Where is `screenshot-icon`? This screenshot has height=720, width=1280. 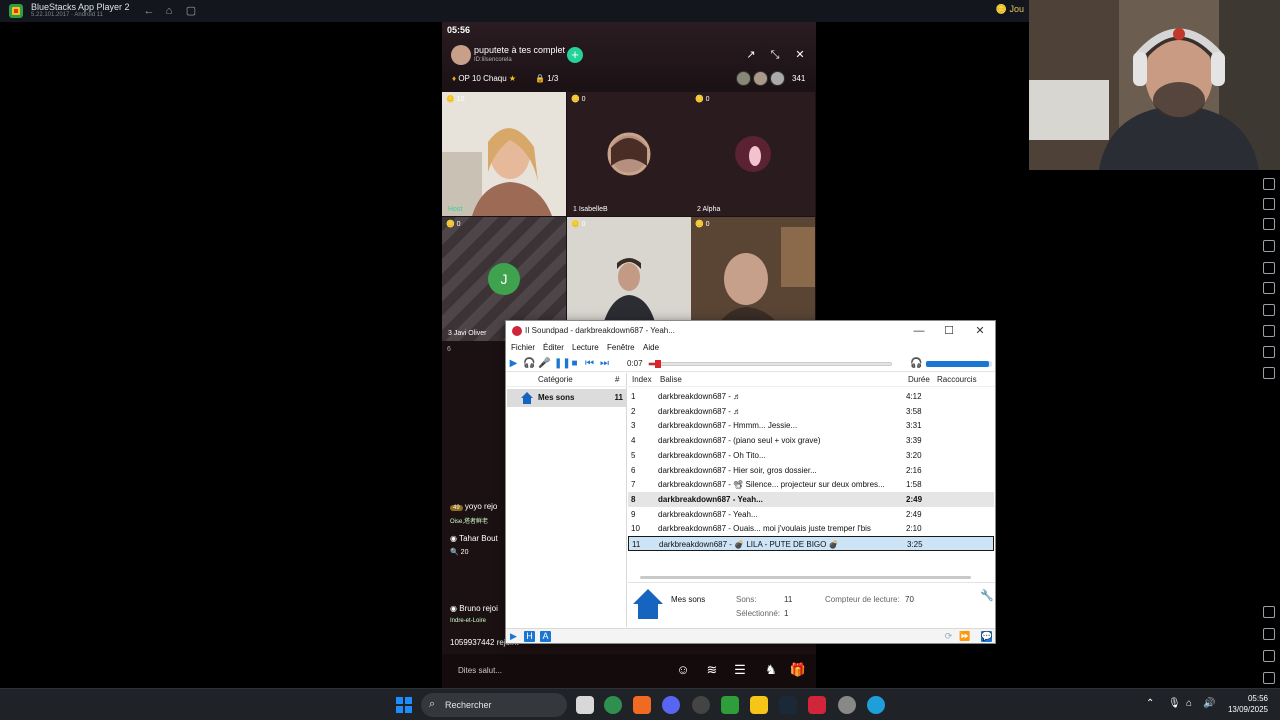
screenshot-icon is located at coordinates (1269, 224).